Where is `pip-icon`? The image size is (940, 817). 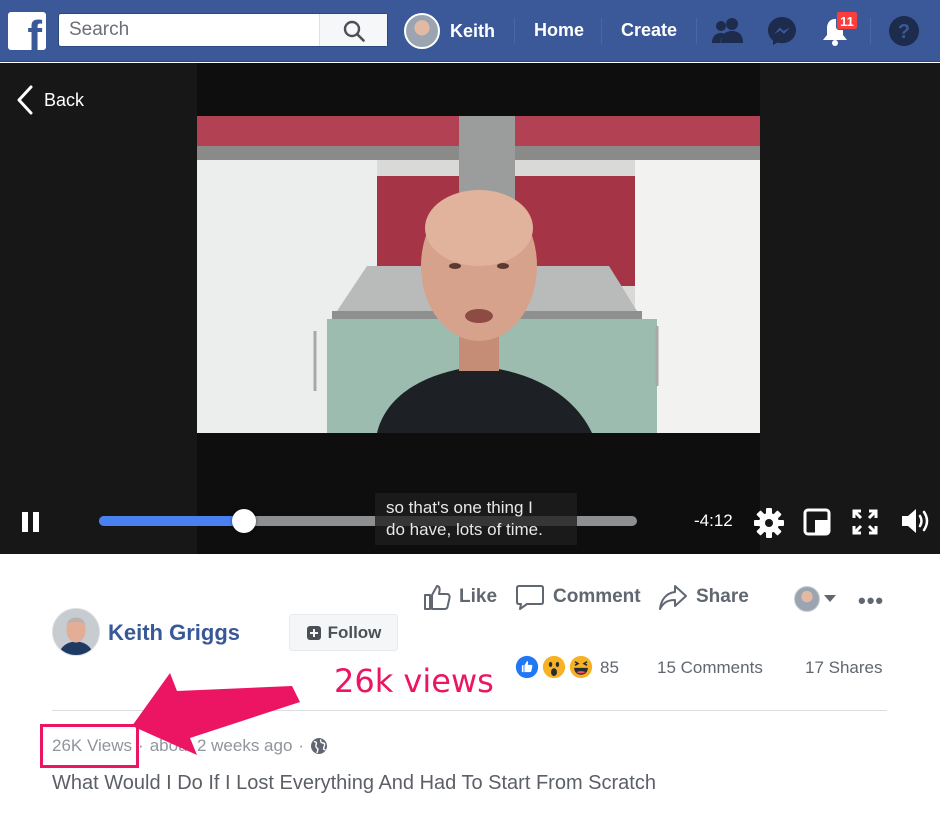 pip-icon is located at coordinates (817, 522).